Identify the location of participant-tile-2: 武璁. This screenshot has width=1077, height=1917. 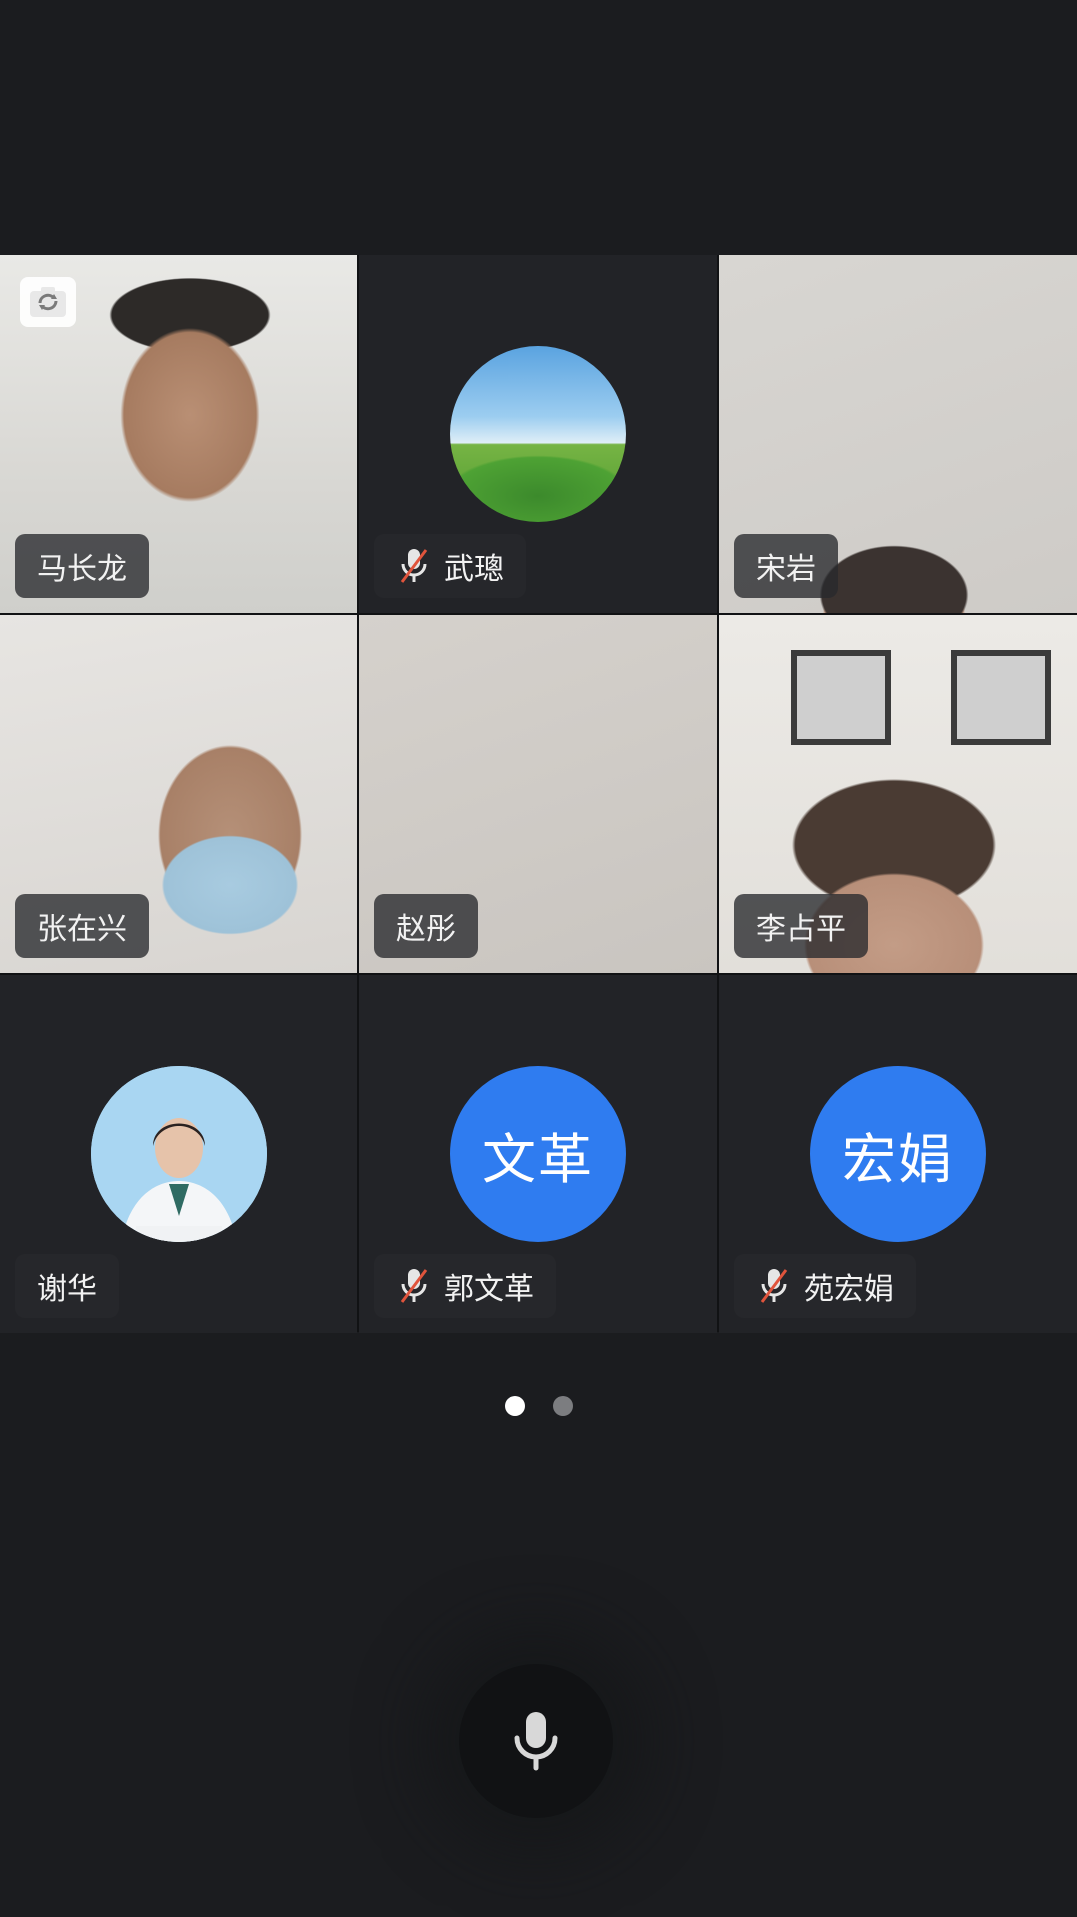
(538, 434).